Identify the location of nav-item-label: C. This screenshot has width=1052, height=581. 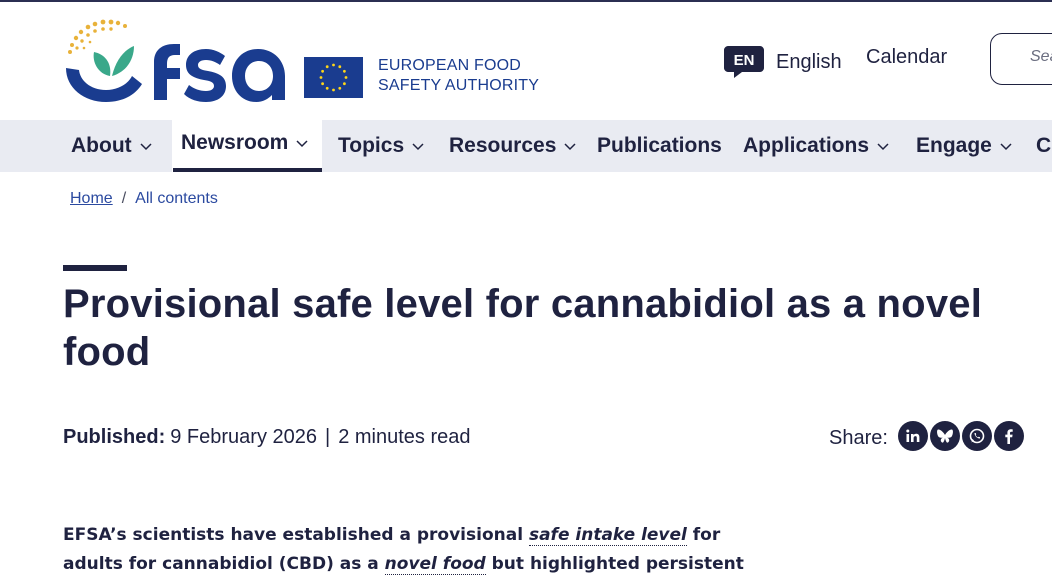
(1044, 145).